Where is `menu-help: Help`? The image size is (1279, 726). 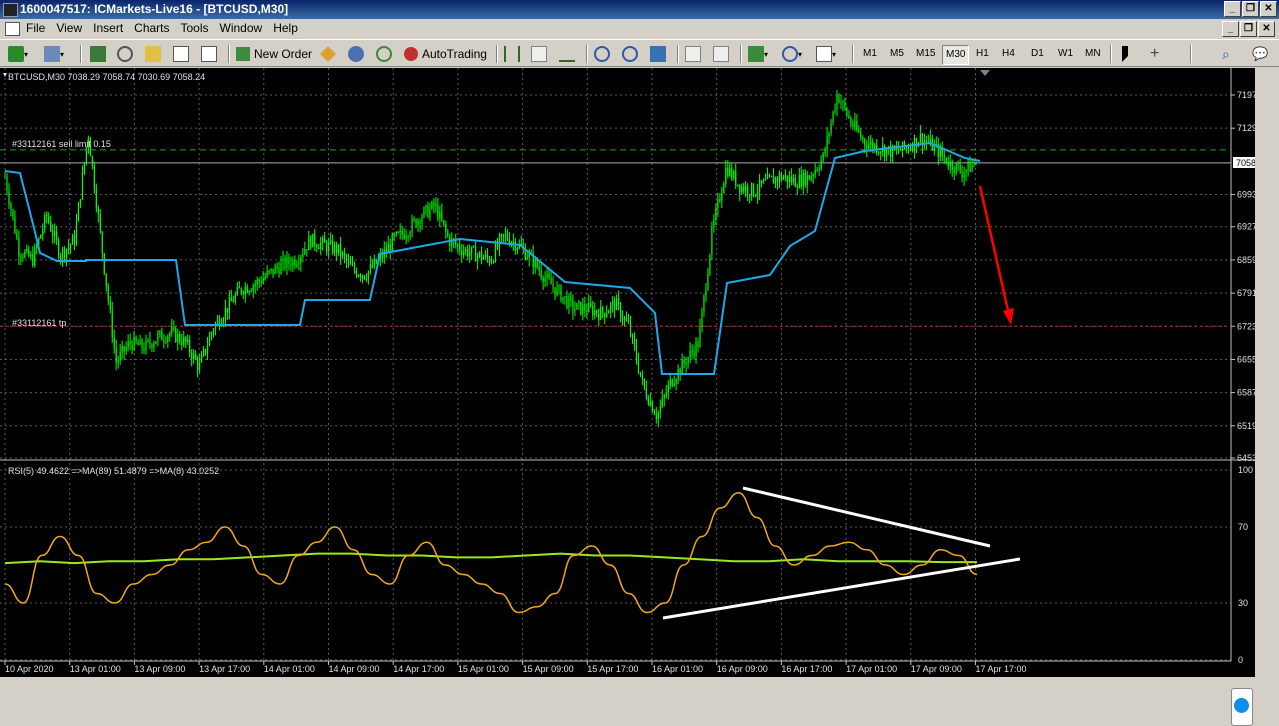
menu-help: Help is located at coordinates (289, 28).